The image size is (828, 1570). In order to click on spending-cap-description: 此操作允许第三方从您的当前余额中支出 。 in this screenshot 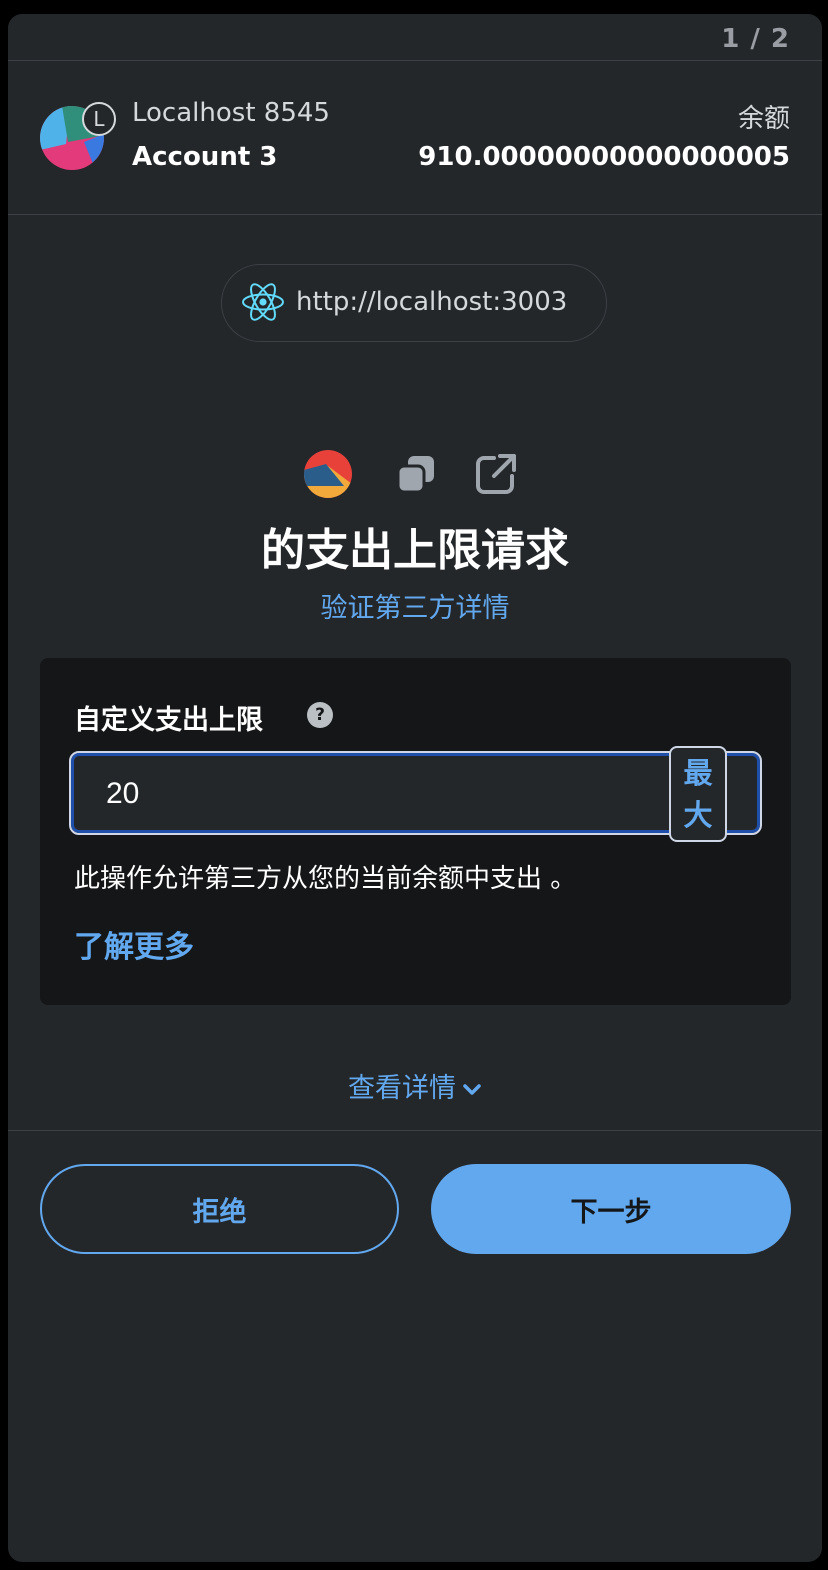, I will do `click(325, 879)`.